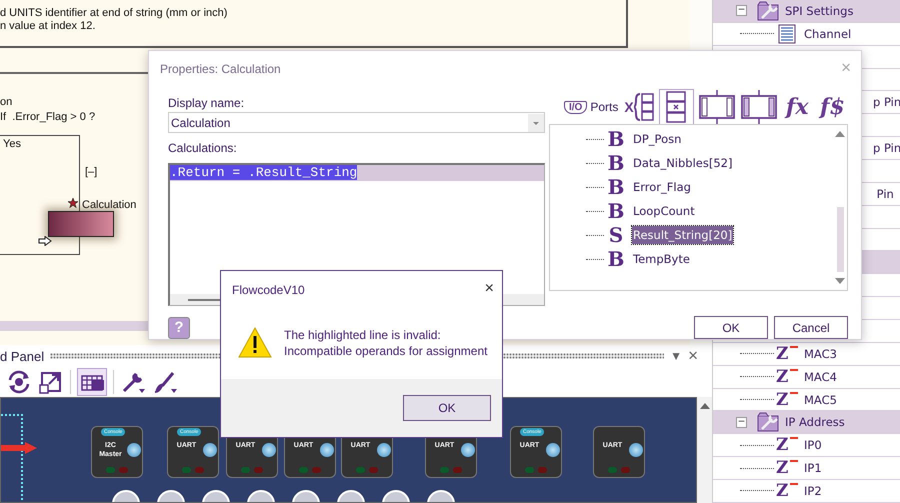 The height and width of the screenshot is (503, 900). What do you see at coordinates (883, 193) in the screenshot?
I see `tree-item: Pin` at bounding box center [883, 193].